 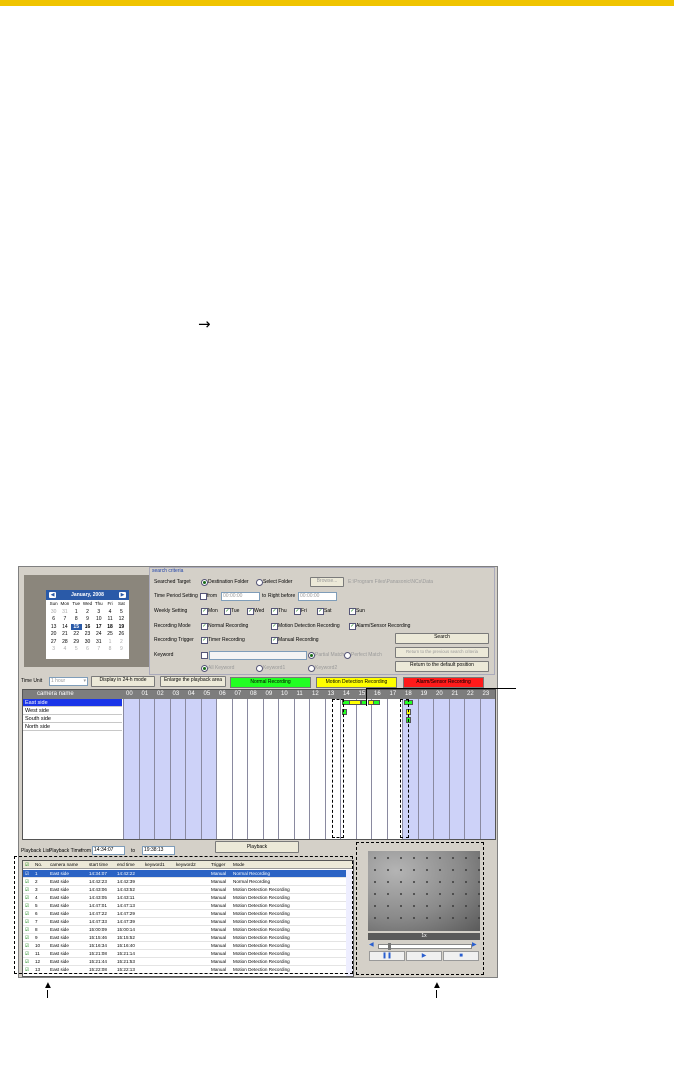 What do you see at coordinates (240, 596) in the screenshot?
I see `from-time-field: 00:00:00` at bounding box center [240, 596].